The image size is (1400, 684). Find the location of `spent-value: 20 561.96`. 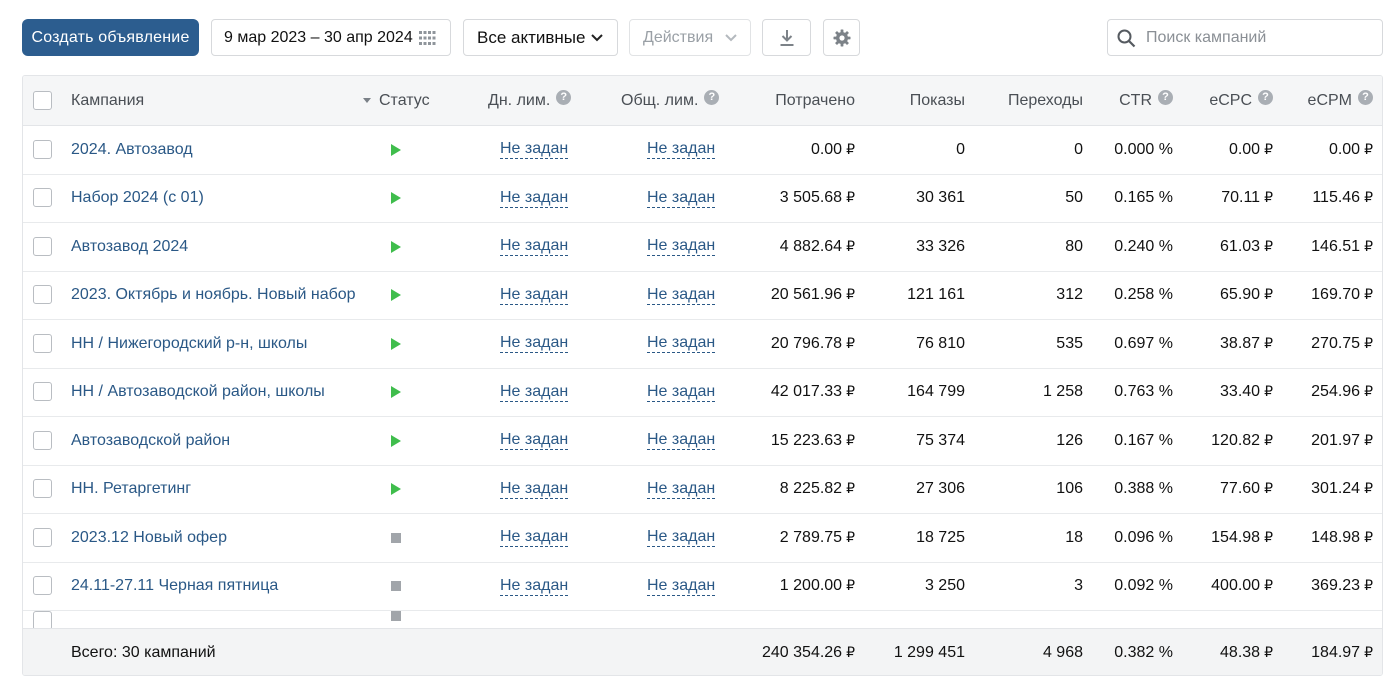

spent-value: 20 561.96 is located at coordinates (806, 295).